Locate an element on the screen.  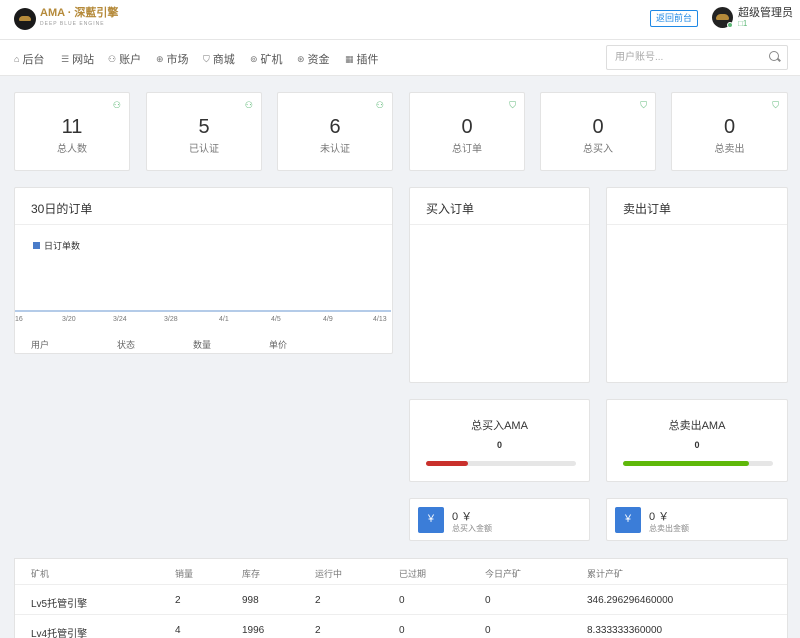
stat-label: 总买入 is located at coordinates (598, 149).